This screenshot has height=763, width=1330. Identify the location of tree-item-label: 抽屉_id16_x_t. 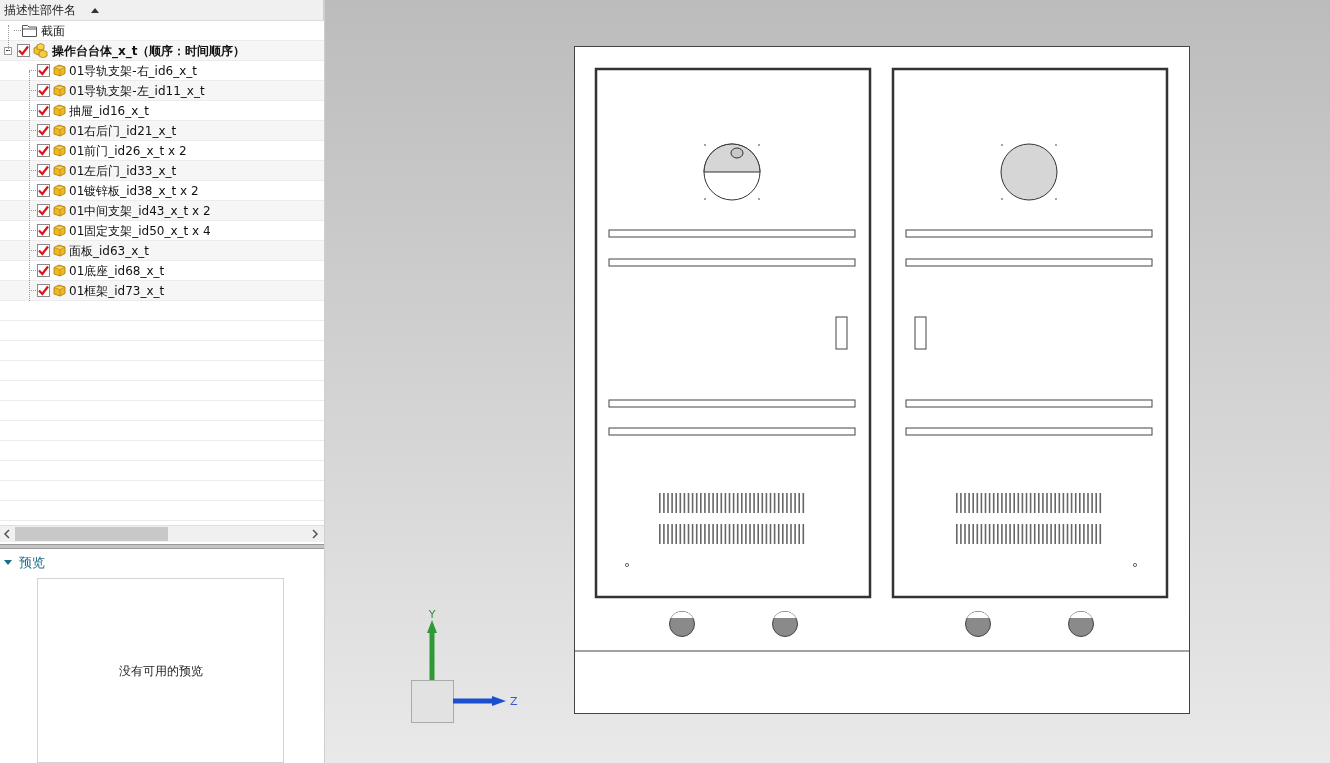
(109, 110).